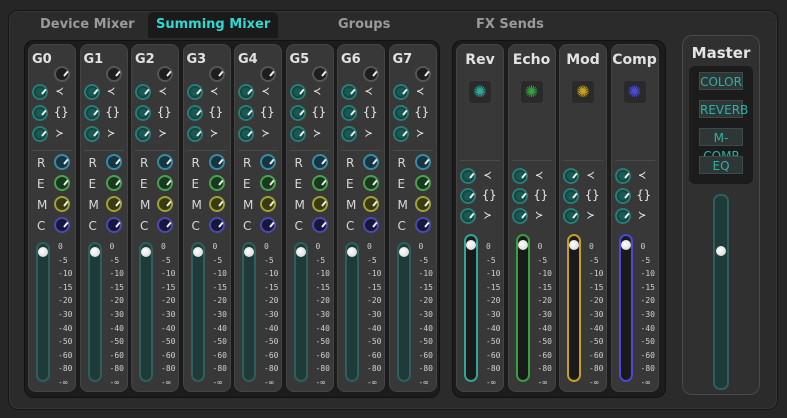 The image size is (787, 418). What do you see at coordinates (87, 25) in the screenshot?
I see `tab-device-mixer: Device Mixer` at bounding box center [87, 25].